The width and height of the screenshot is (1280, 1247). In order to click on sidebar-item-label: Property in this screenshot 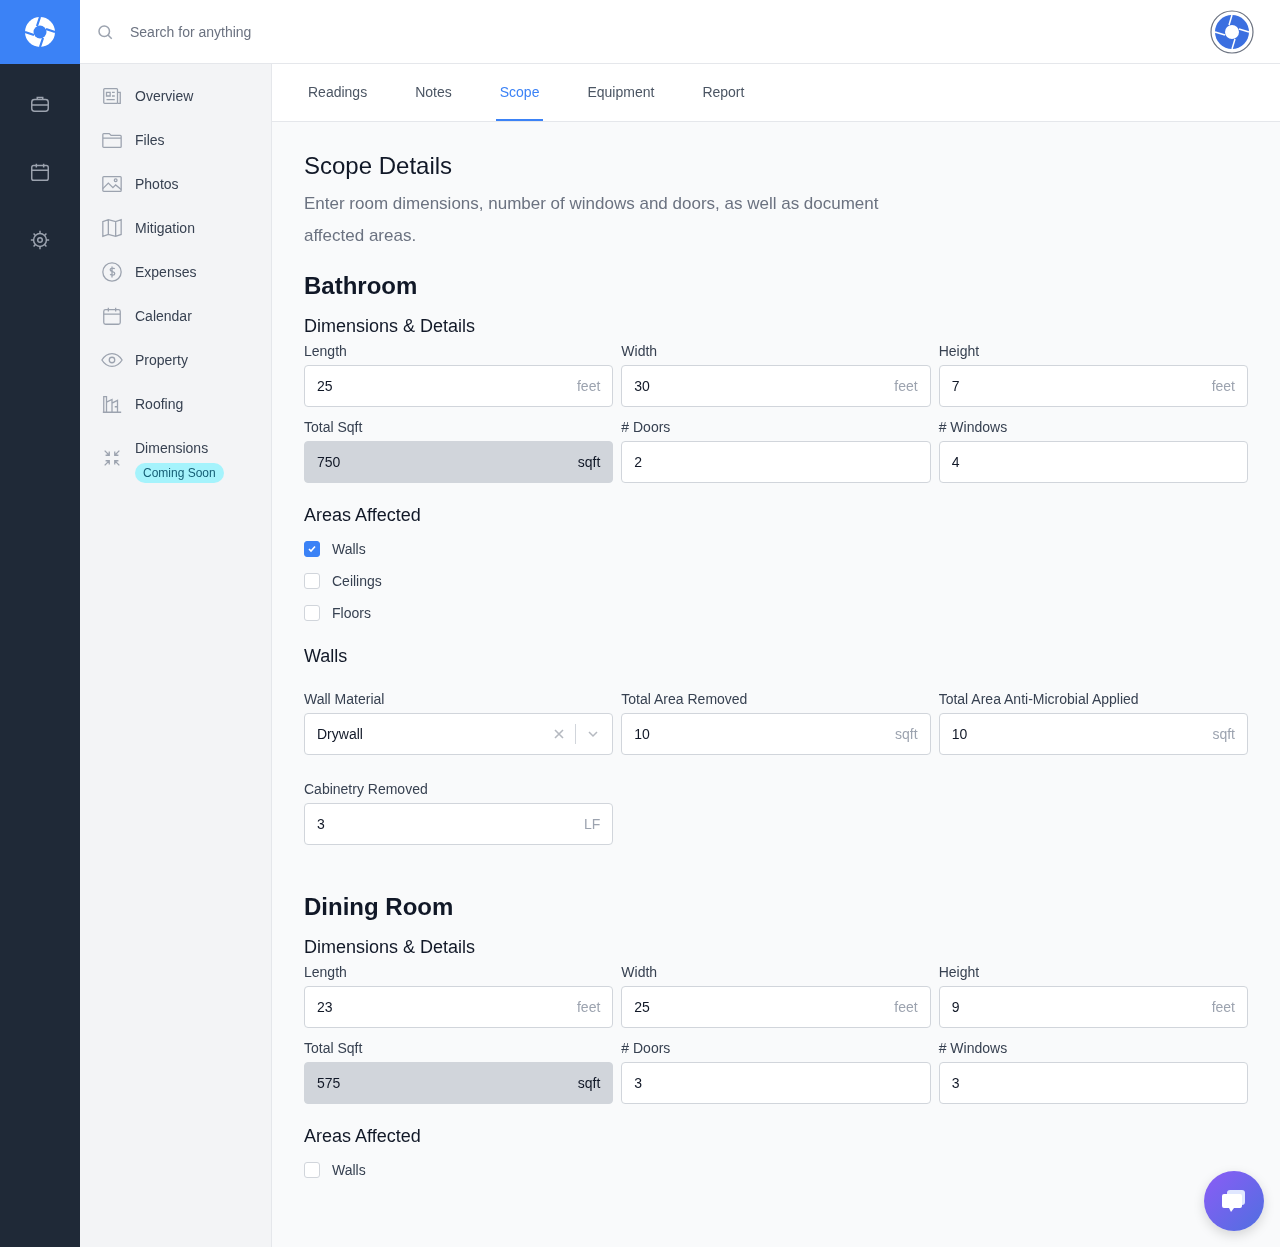, I will do `click(161, 360)`.